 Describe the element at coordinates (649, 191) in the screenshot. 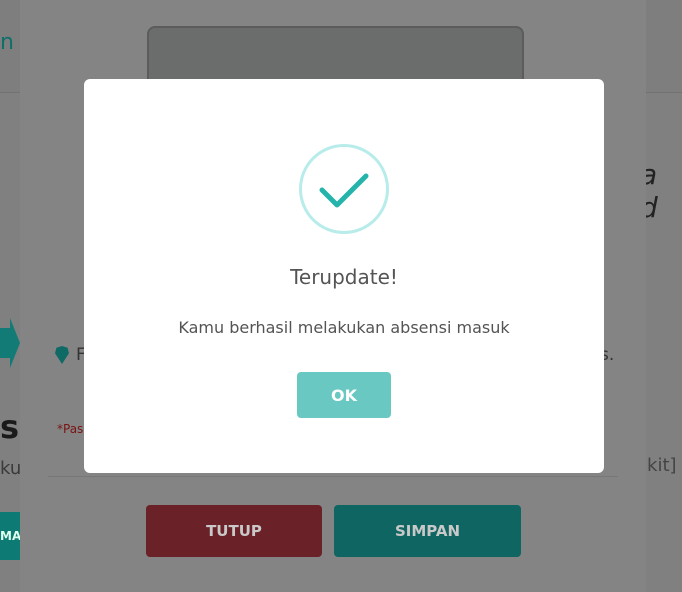

I see `italic-text-fragment: a d` at that location.